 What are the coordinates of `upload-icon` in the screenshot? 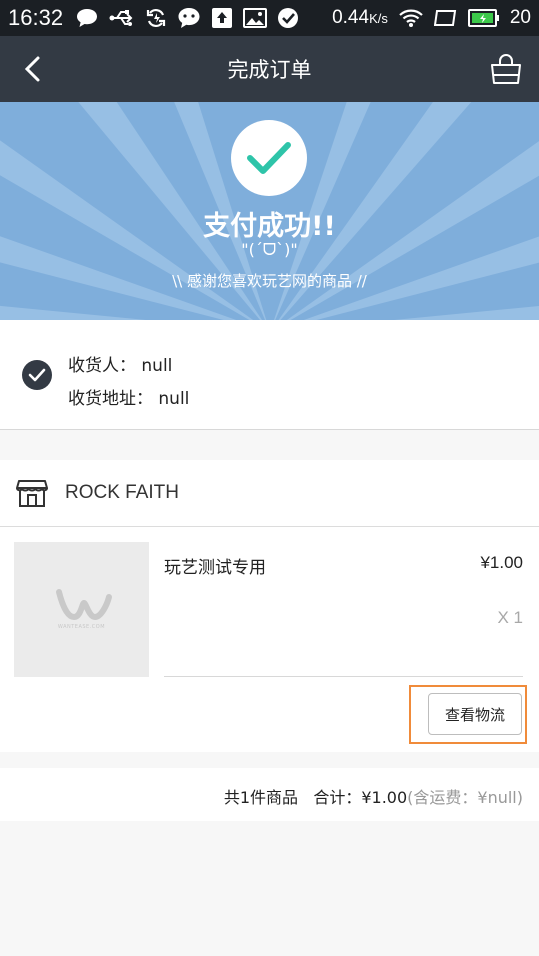 It's located at (222, 18).